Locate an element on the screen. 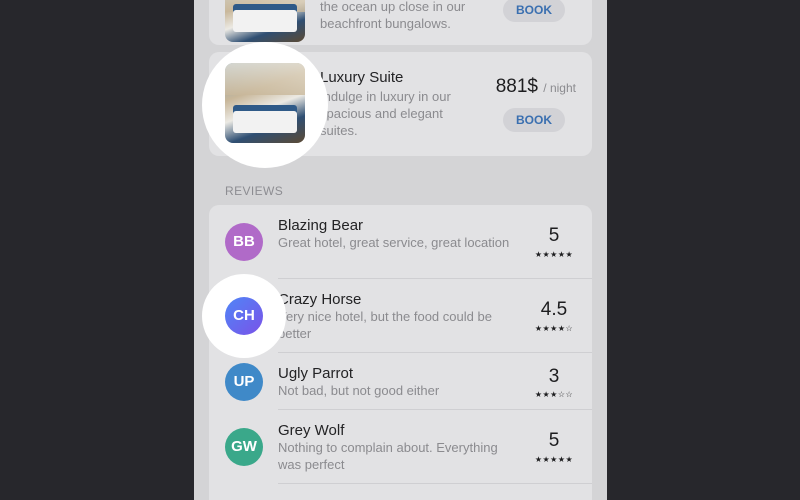  review-score: 3 is located at coordinates (554, 376).